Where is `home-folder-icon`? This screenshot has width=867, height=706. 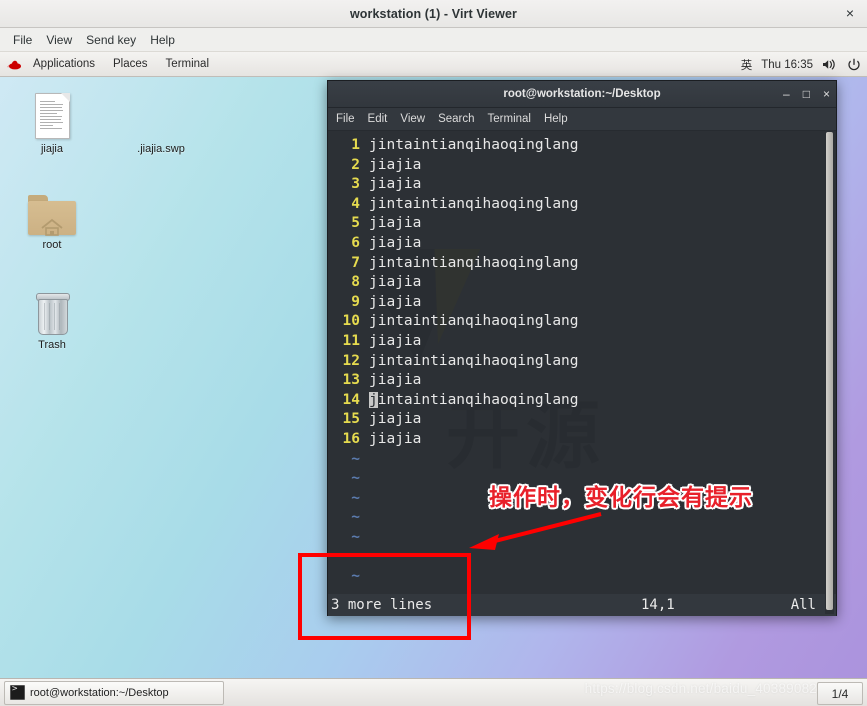
home-folder-icon is located at coordinates (52, 208).